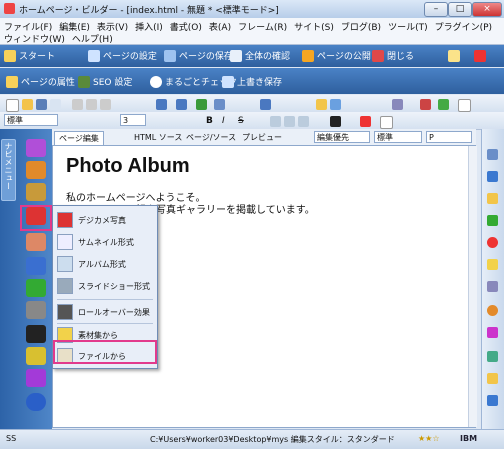  What do you see at coordinates (321, 104) in the screenshot?
I see `pencil-icon` at bounding box center [321, 104].